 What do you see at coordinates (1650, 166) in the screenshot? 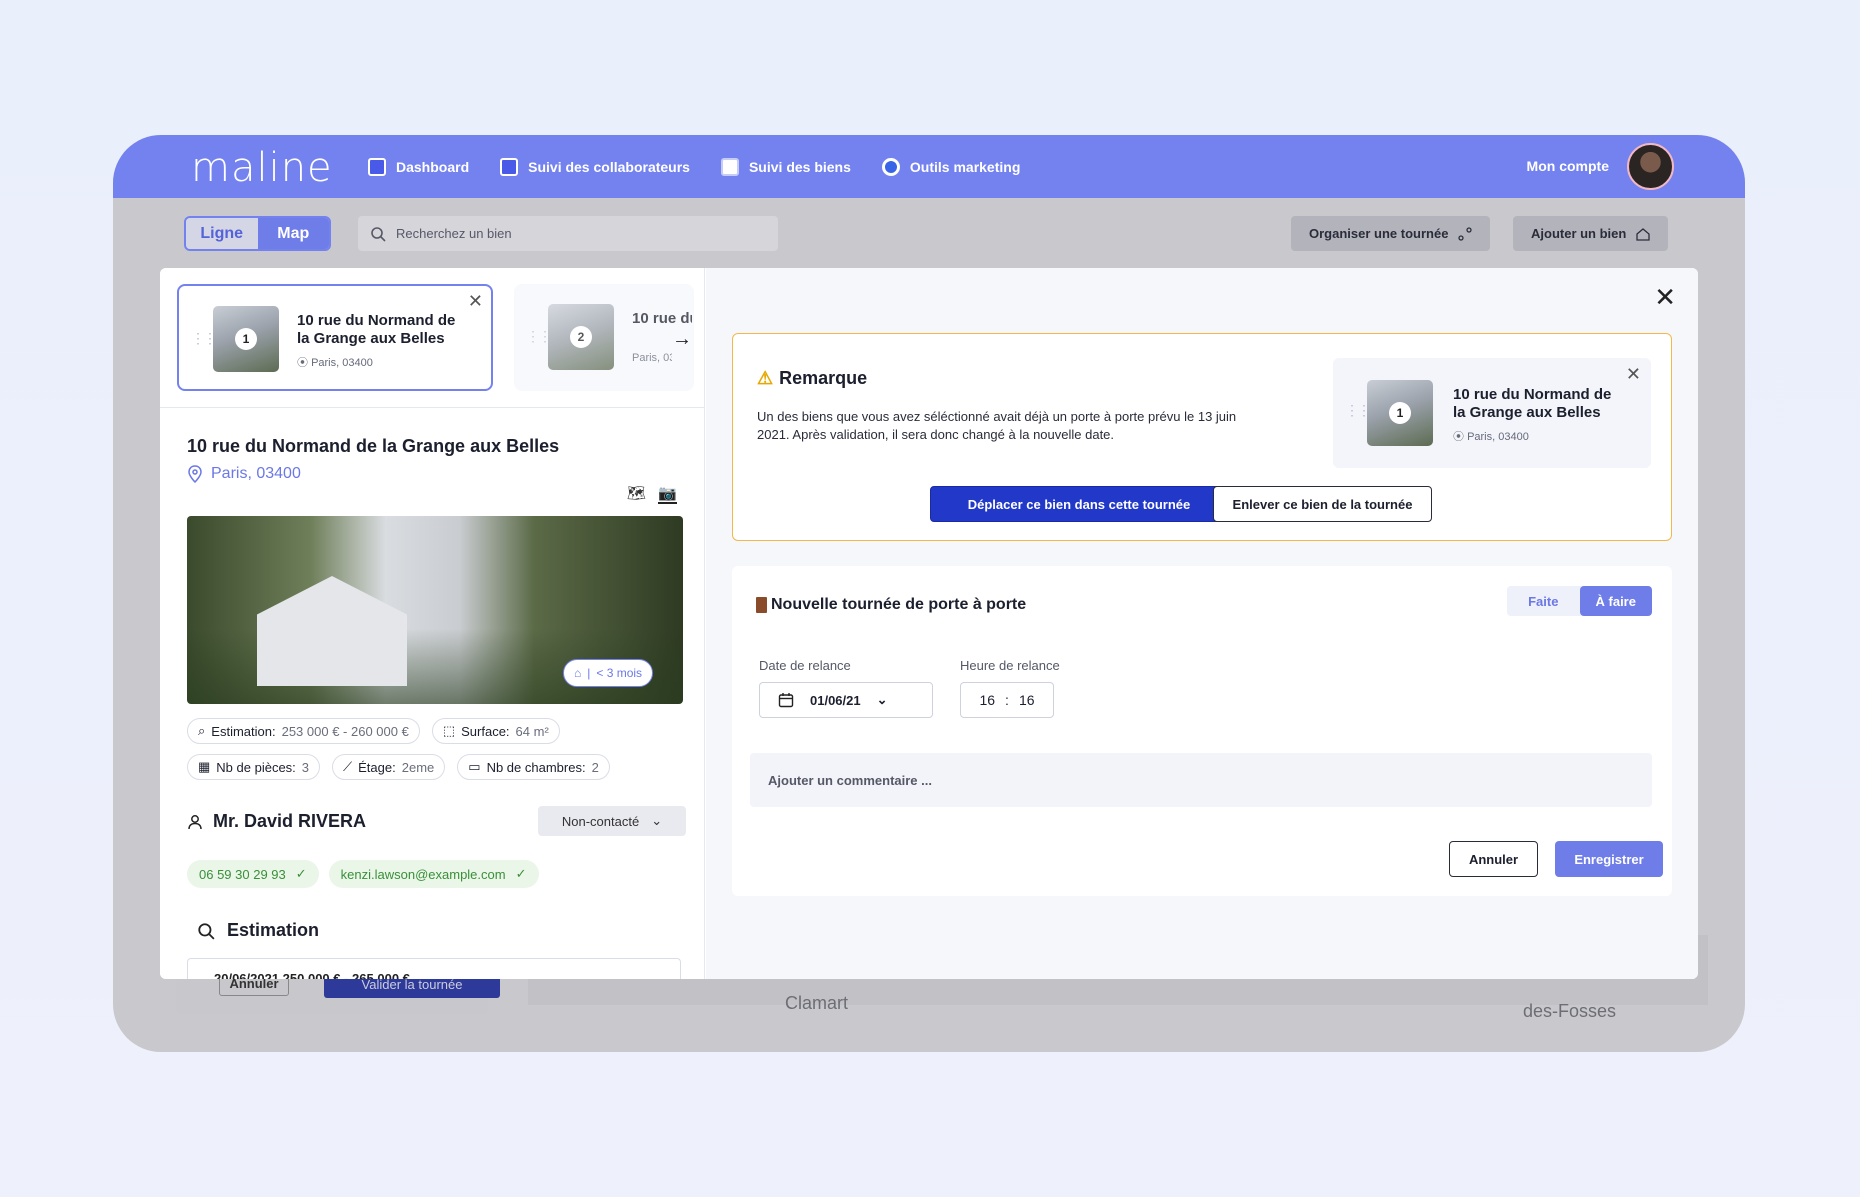
I see `avatar` at bounding box center [1650, 166].